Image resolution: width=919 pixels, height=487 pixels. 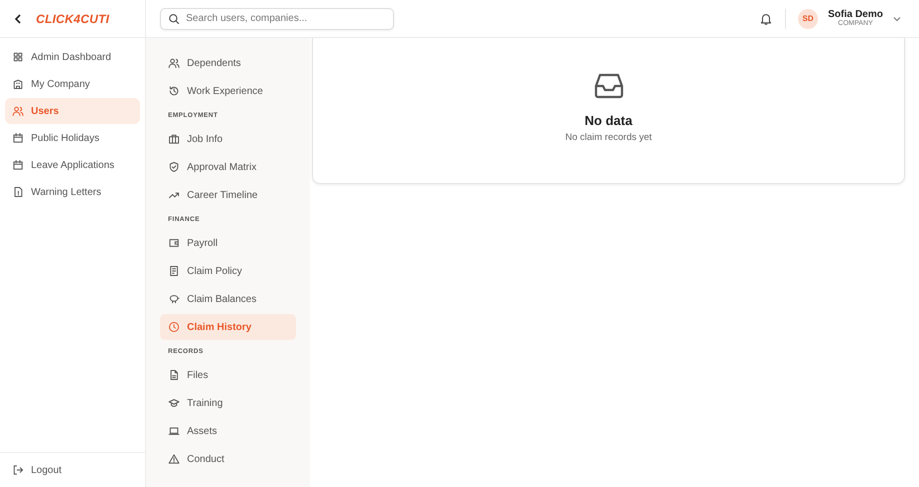 I want to click on section-menu-item: Assets, so click(x=228, y=431).